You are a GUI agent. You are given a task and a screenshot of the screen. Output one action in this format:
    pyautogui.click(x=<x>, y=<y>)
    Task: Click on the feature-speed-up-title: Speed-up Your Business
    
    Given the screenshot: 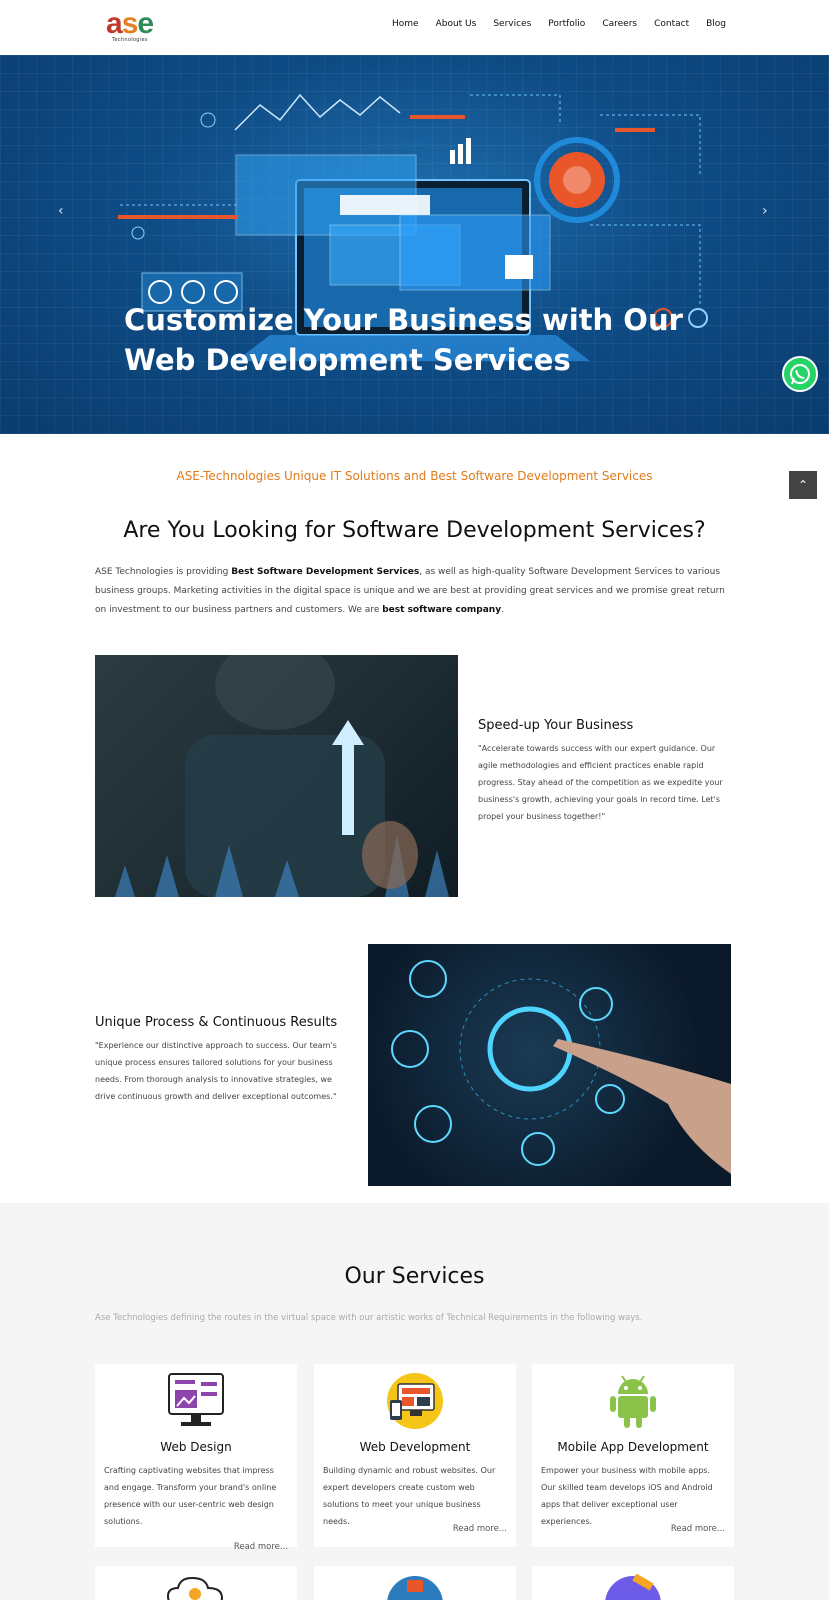 What is the action you would take?
    pyautogui.click(x=556, y=725)
    